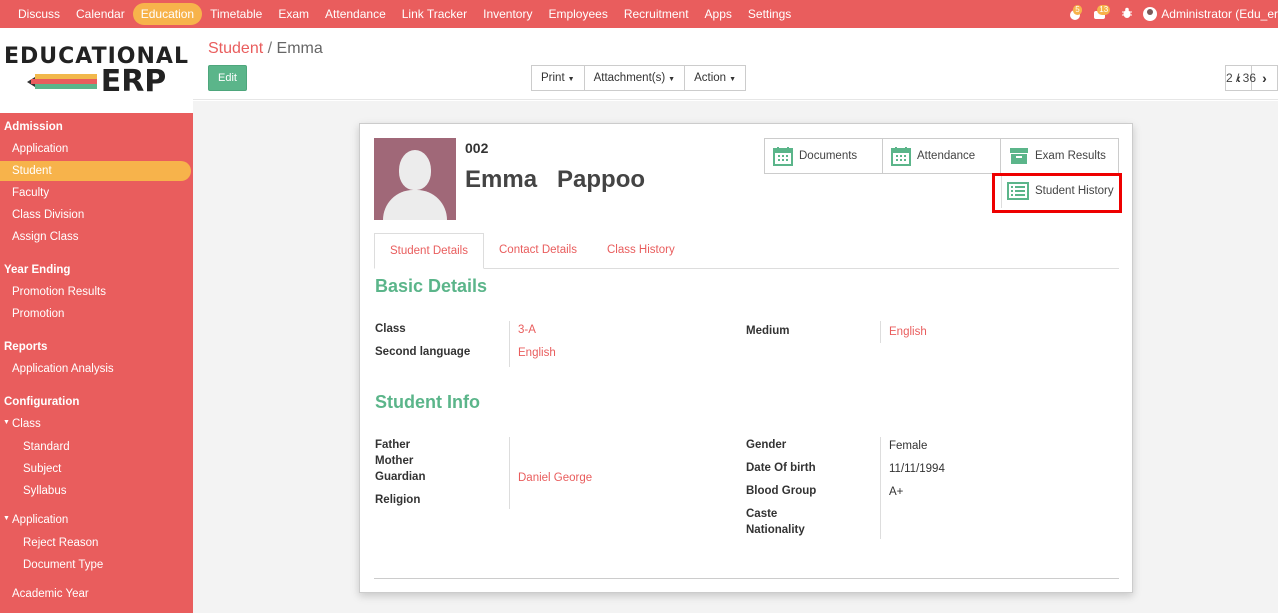 This screenshot has height=613, width=1278. I want to click on menu-timetable: Timetable, so click(236, 14).